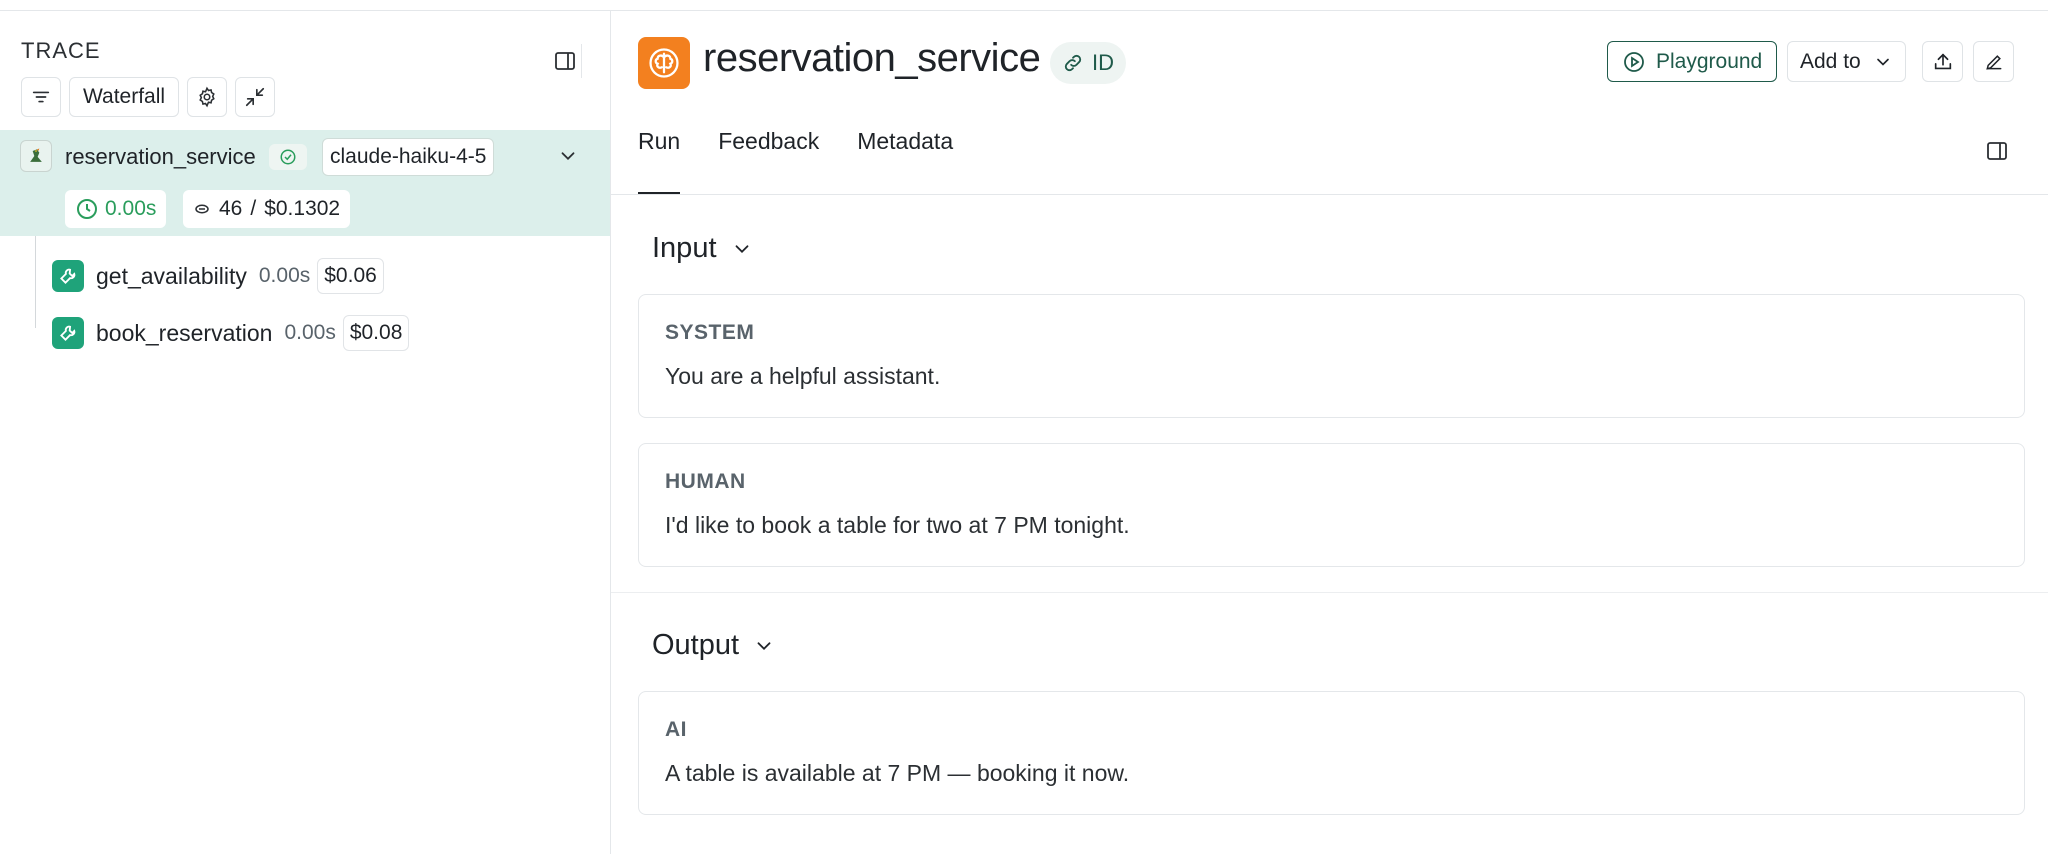 The height and width of the screenshot is (854, 2048). I want to click on child-run-cost: $0.06, so click(350, 276).